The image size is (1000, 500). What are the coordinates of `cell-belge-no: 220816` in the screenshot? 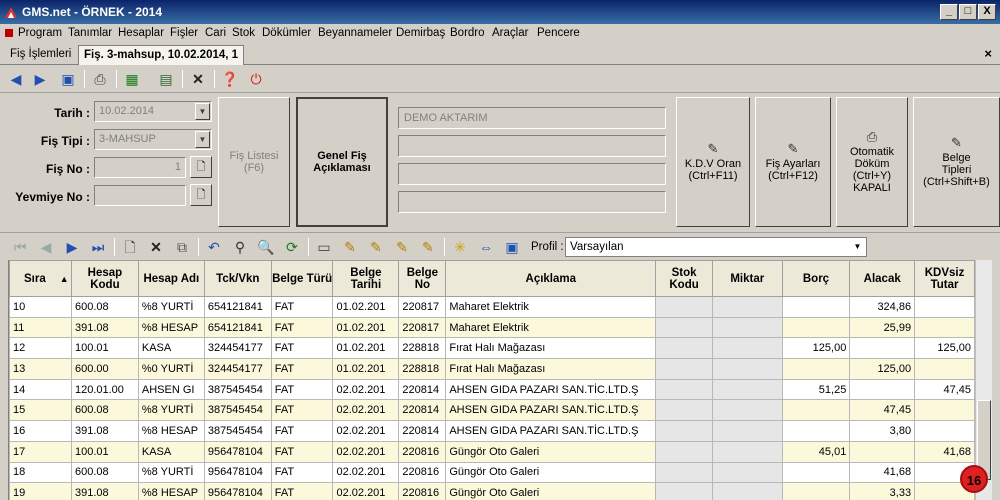 It's located at (422, 472).